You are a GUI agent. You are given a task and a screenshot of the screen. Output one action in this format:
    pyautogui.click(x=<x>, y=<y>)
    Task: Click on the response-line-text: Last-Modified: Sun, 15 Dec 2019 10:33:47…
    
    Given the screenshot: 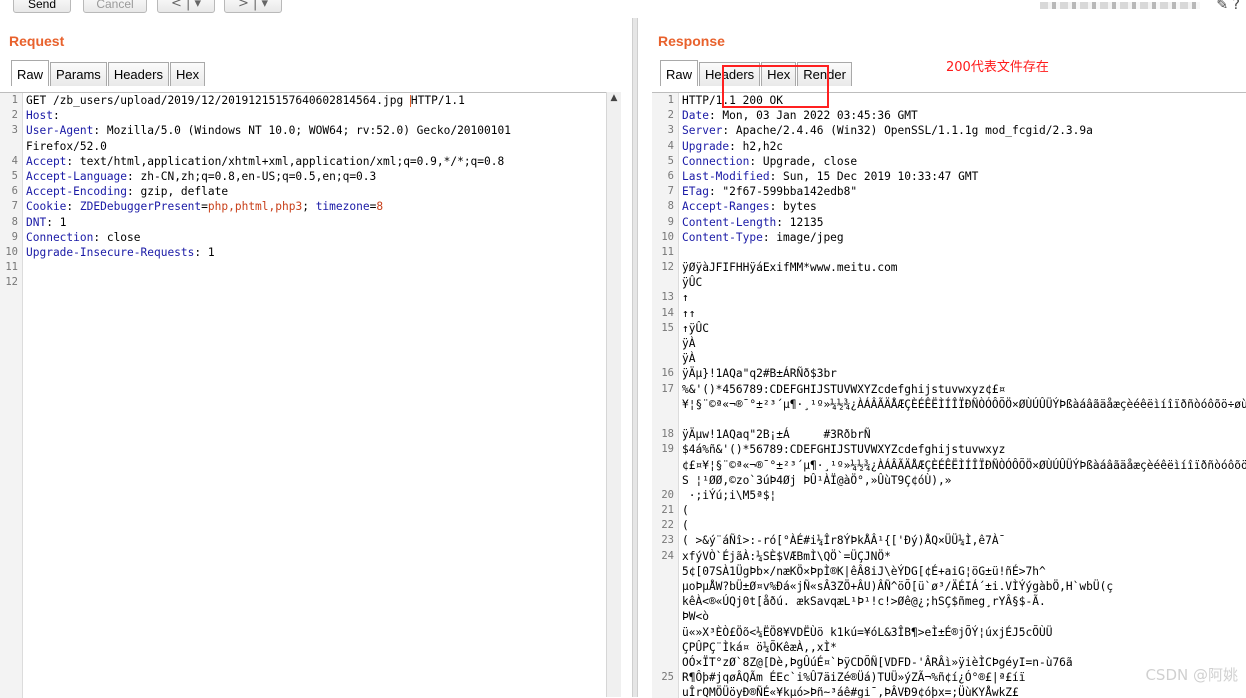 What is the action you would take?
    pyautogui.click(x=830, y=176)
    